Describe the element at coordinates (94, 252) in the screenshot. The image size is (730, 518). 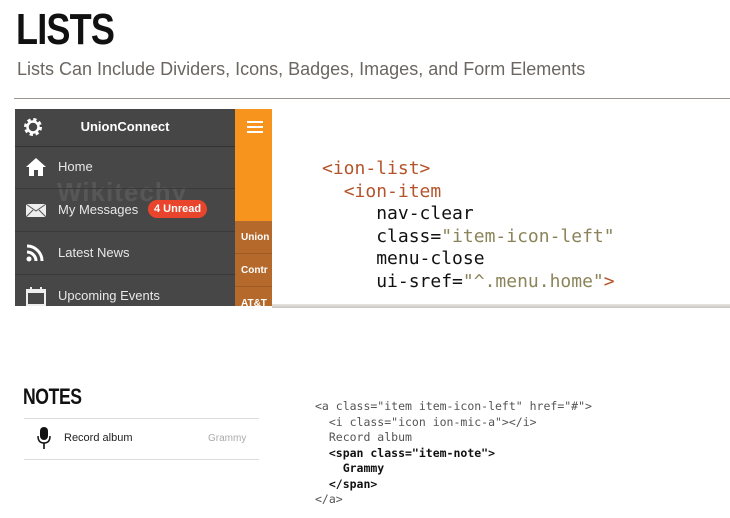
I see `menu-item-label: Latest News` at that location.